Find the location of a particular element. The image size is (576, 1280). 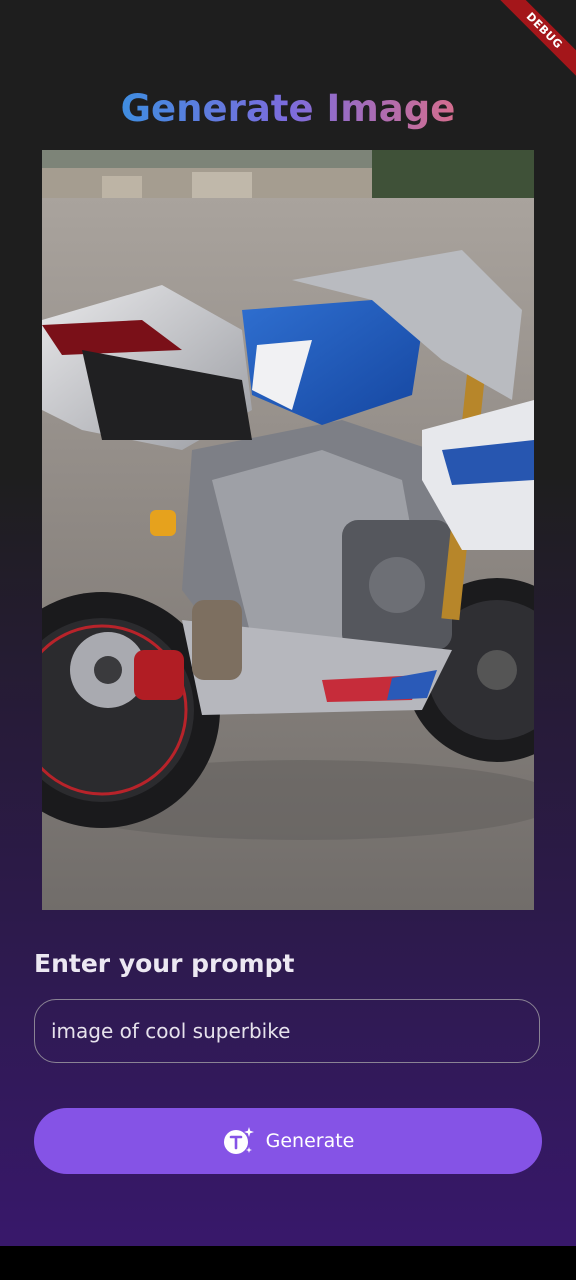

page-title: Generate Image is located at coordinates (288, 109).